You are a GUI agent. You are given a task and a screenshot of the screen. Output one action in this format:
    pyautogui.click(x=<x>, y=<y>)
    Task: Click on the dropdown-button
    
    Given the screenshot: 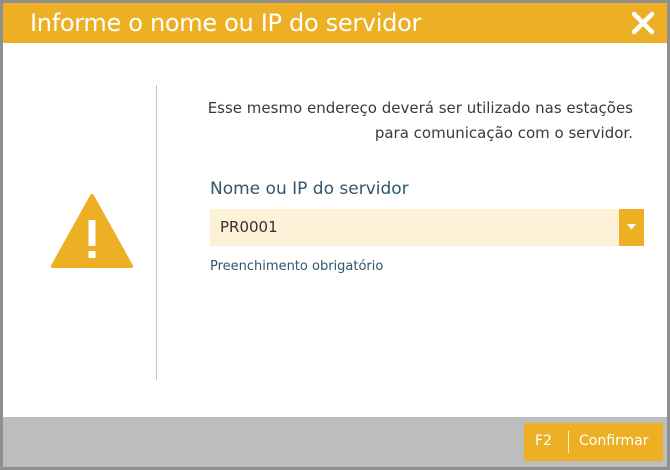 What is the action you would take?
    pyautogui.click(x=631, y=227)
    